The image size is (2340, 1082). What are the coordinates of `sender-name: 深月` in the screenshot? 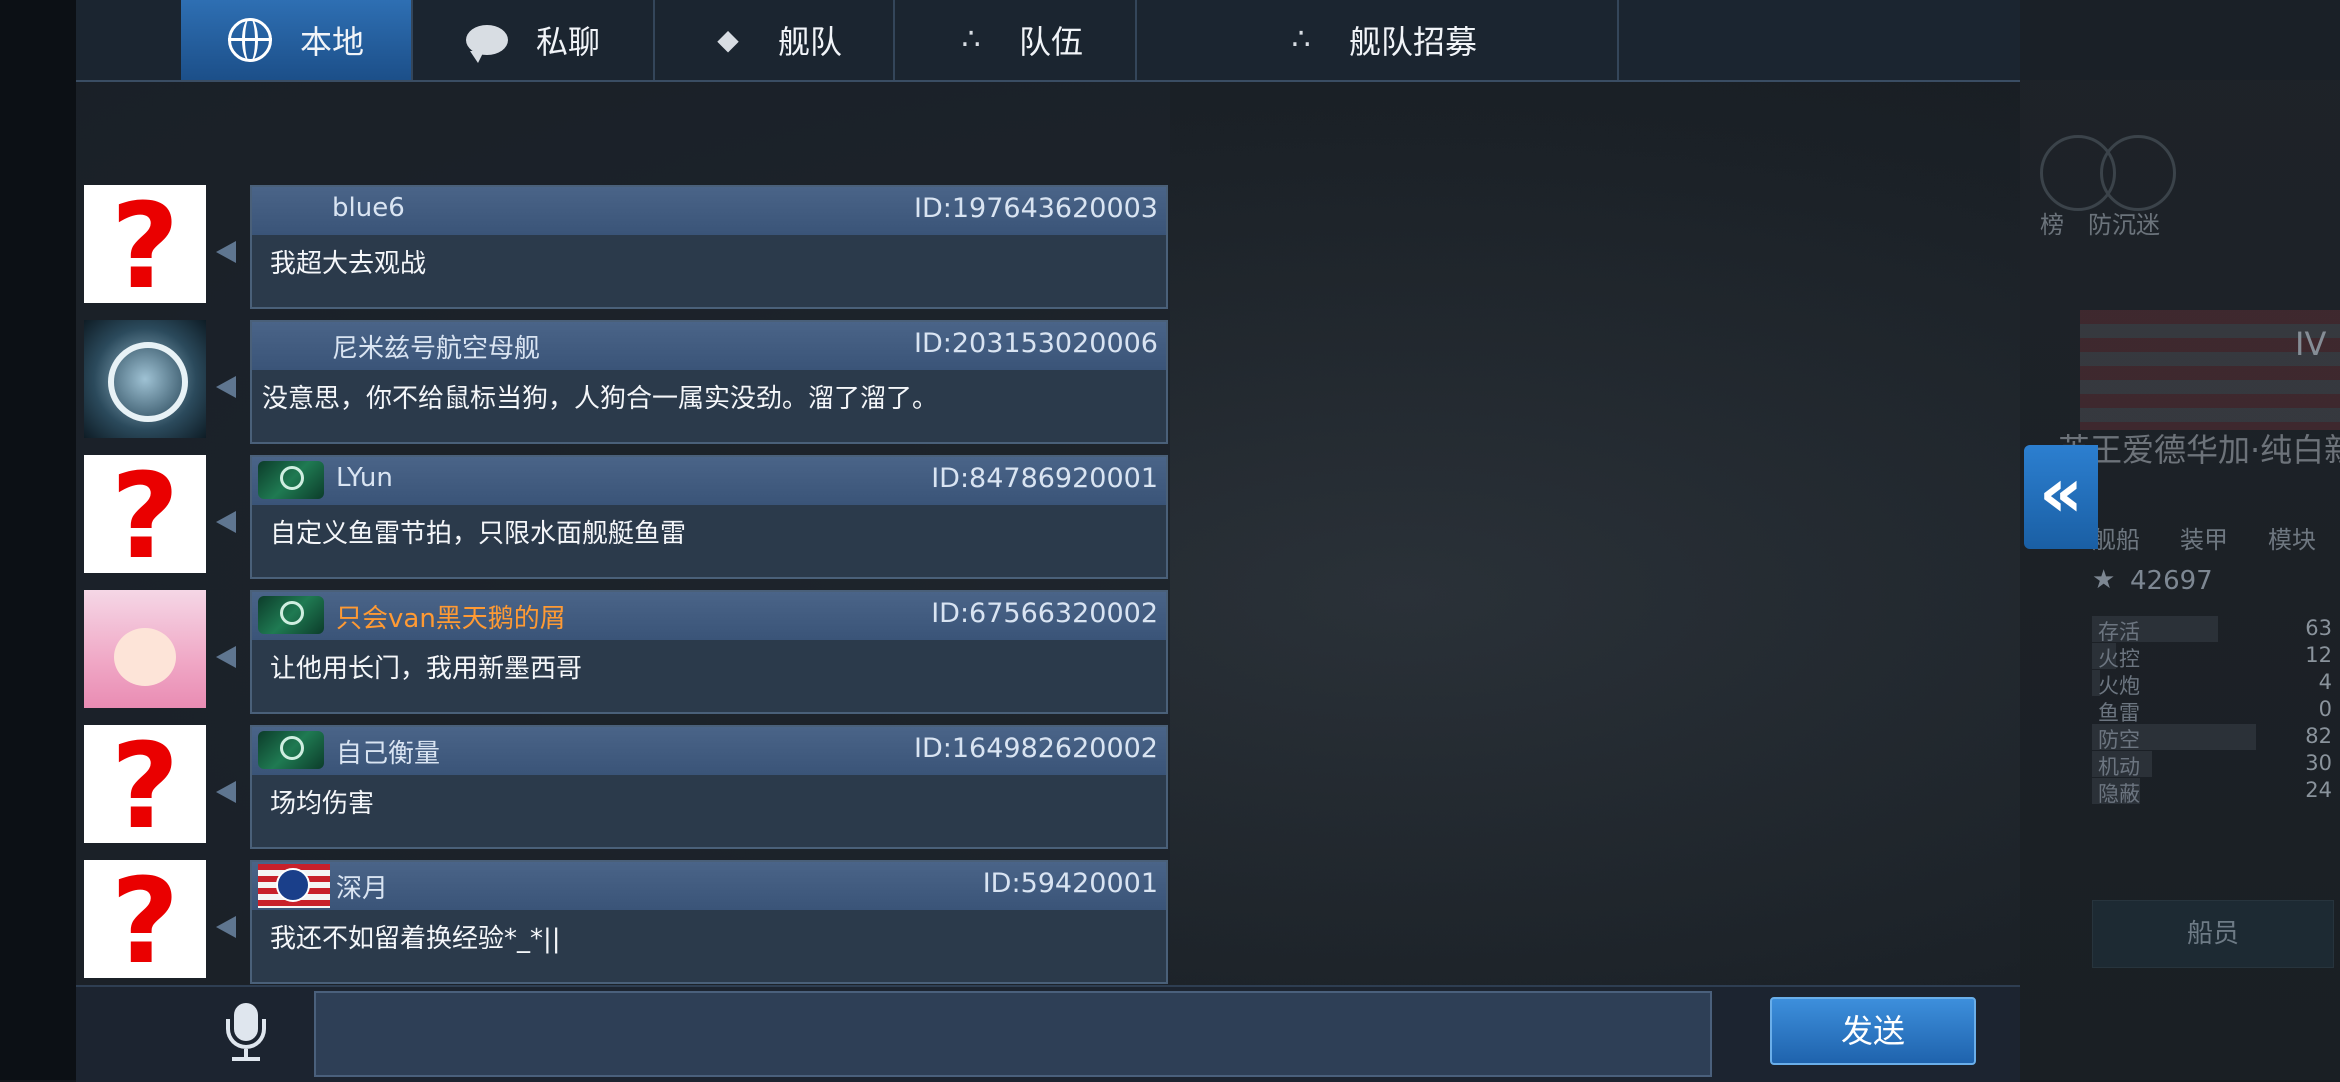 It's located at (362, 886).